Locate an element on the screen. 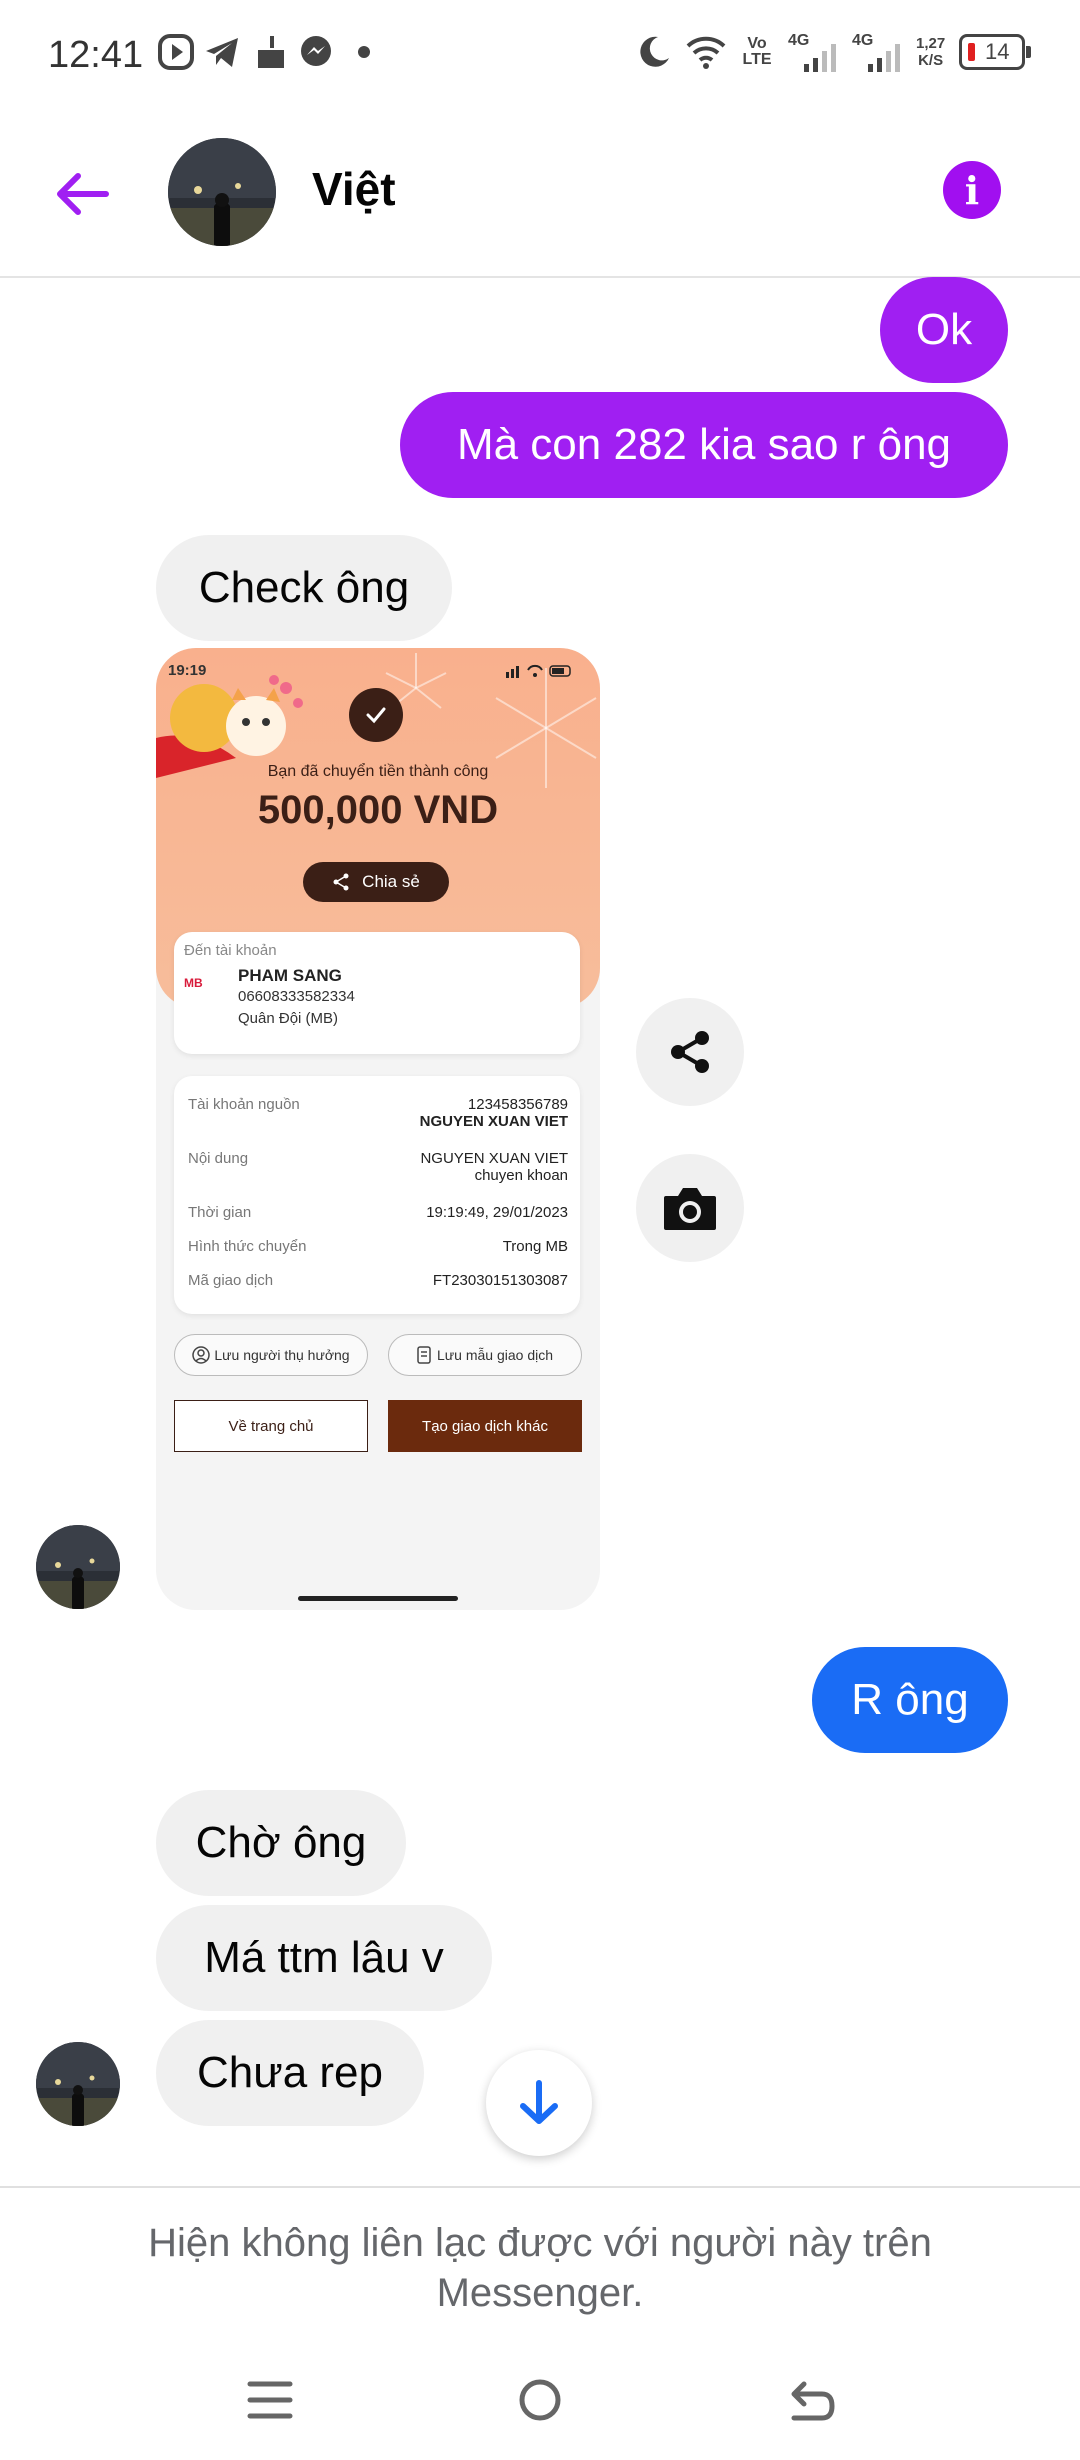  status-time: 12:41 is located at coordinates (96, 55).